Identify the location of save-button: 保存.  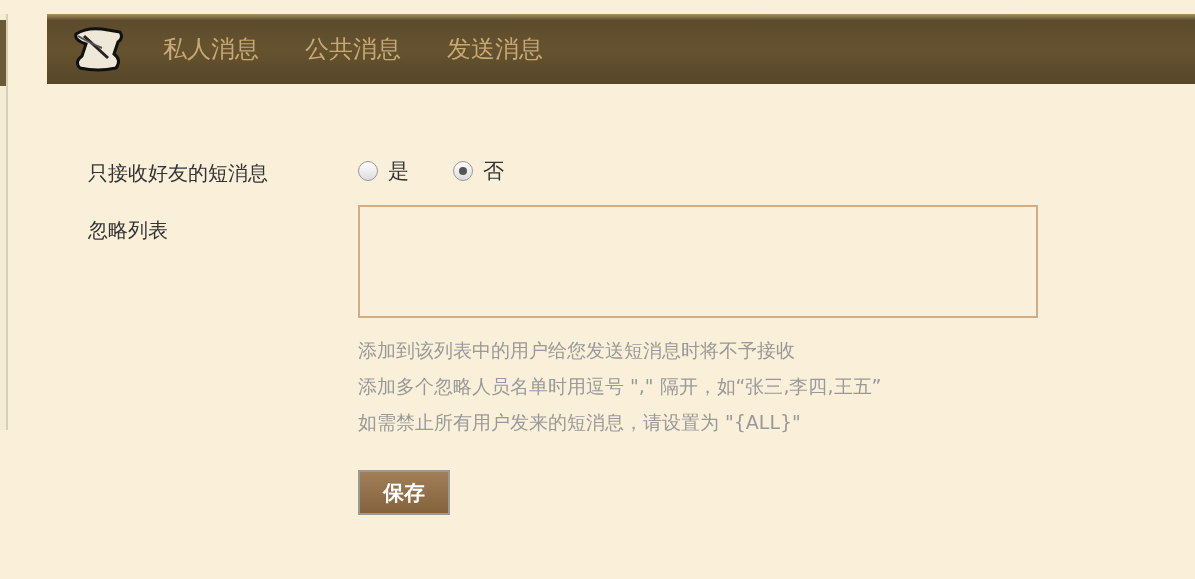
(404, 492).